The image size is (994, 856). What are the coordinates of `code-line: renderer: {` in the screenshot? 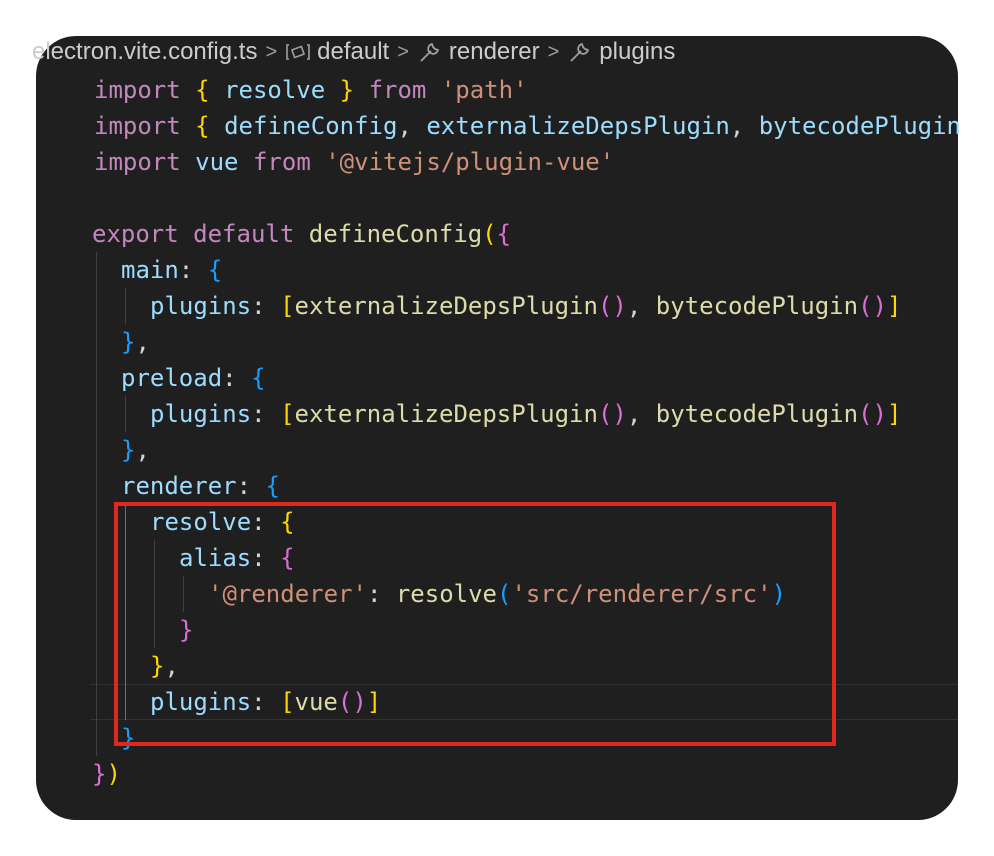 It's located at (200, 486).